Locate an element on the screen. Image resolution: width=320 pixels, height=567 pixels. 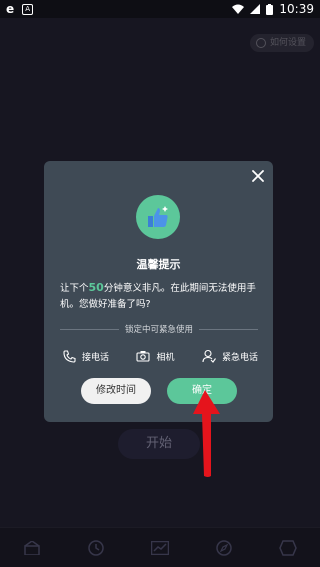
emergency-contact-icon is located at coordinates (209, 356).